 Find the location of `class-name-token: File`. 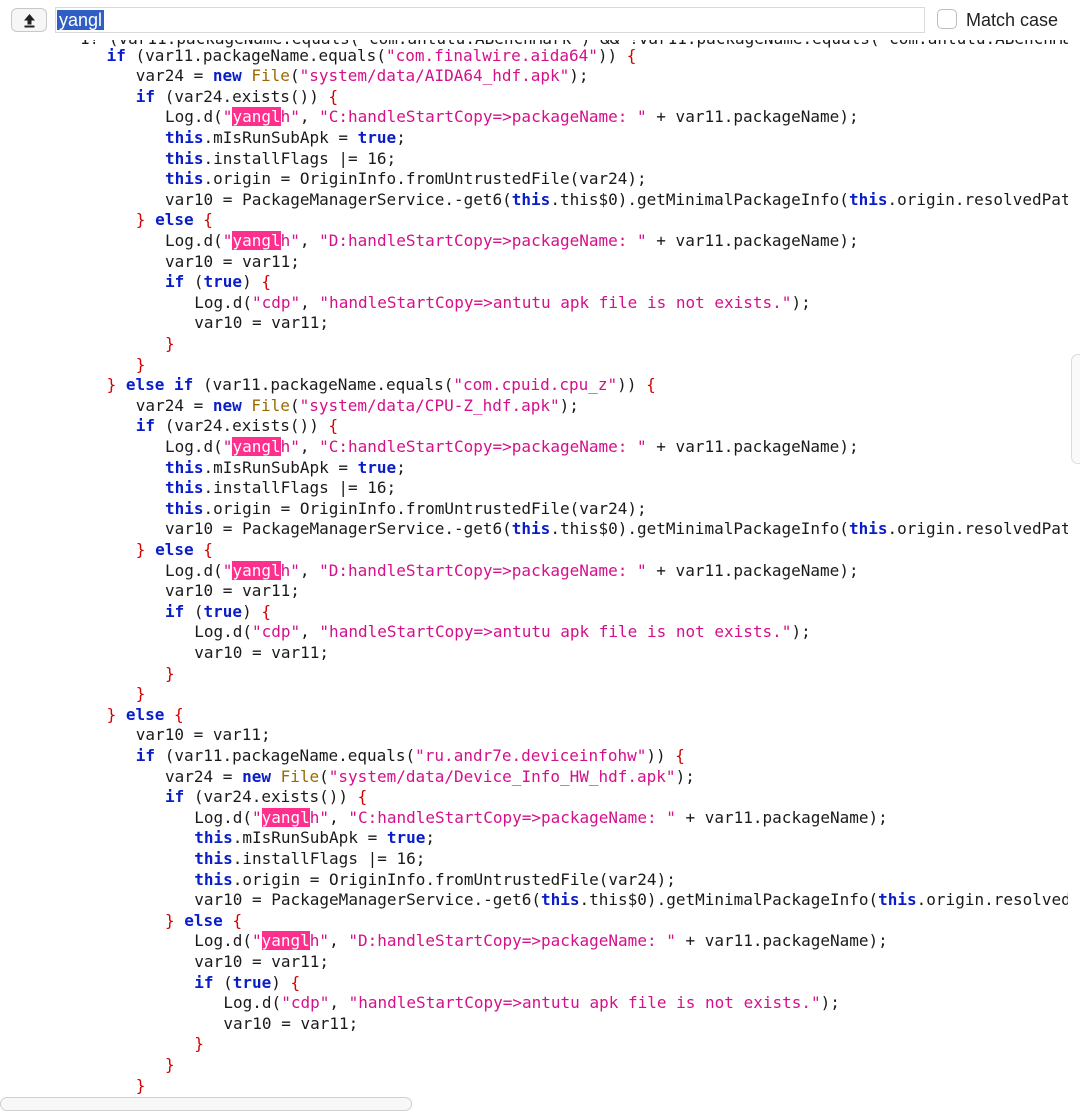

class-name-token: File is located at coordinates (300, 776).